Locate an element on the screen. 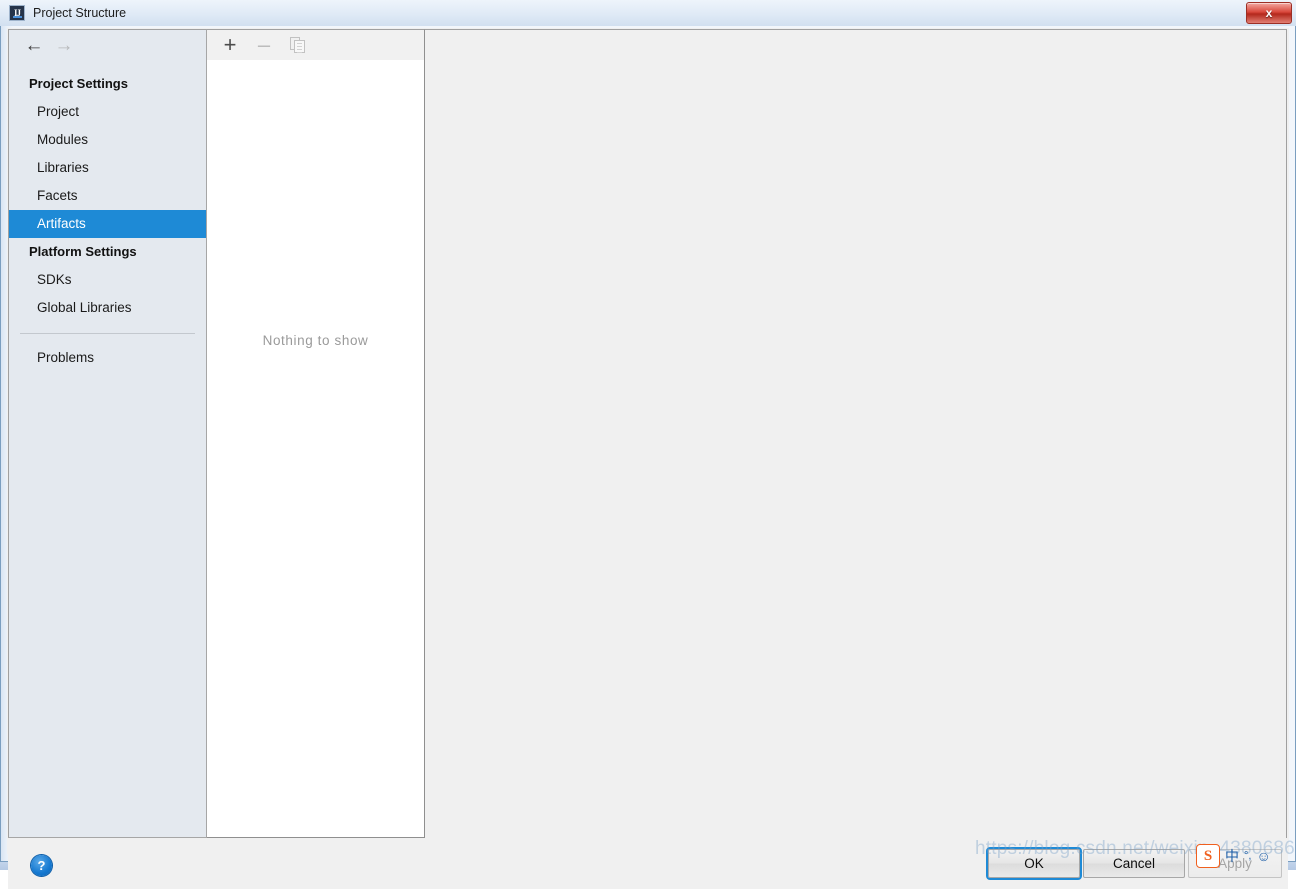  sidebar-item-project: Project is located at coordinates (107, 112).